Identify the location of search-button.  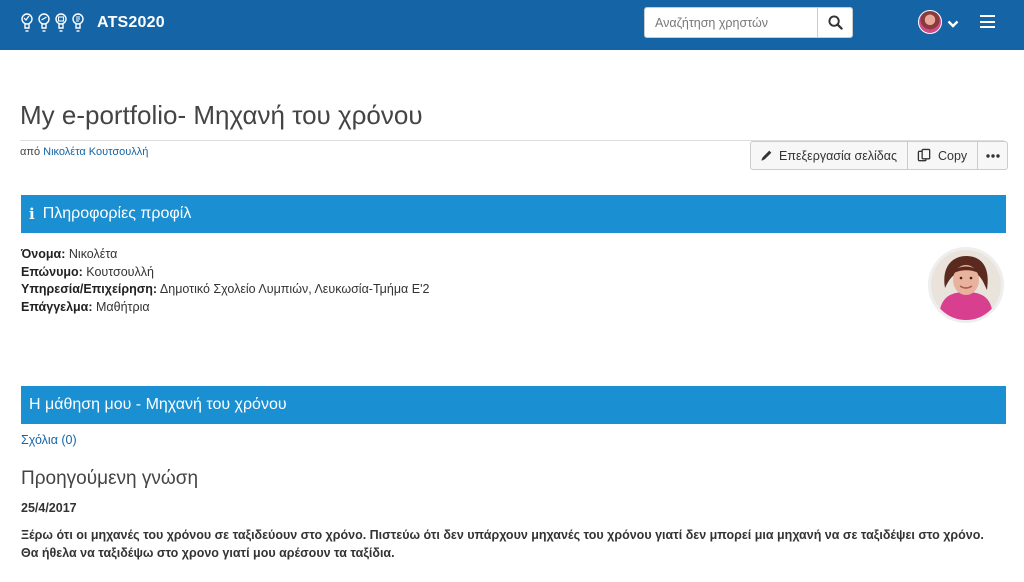
(835, 22).